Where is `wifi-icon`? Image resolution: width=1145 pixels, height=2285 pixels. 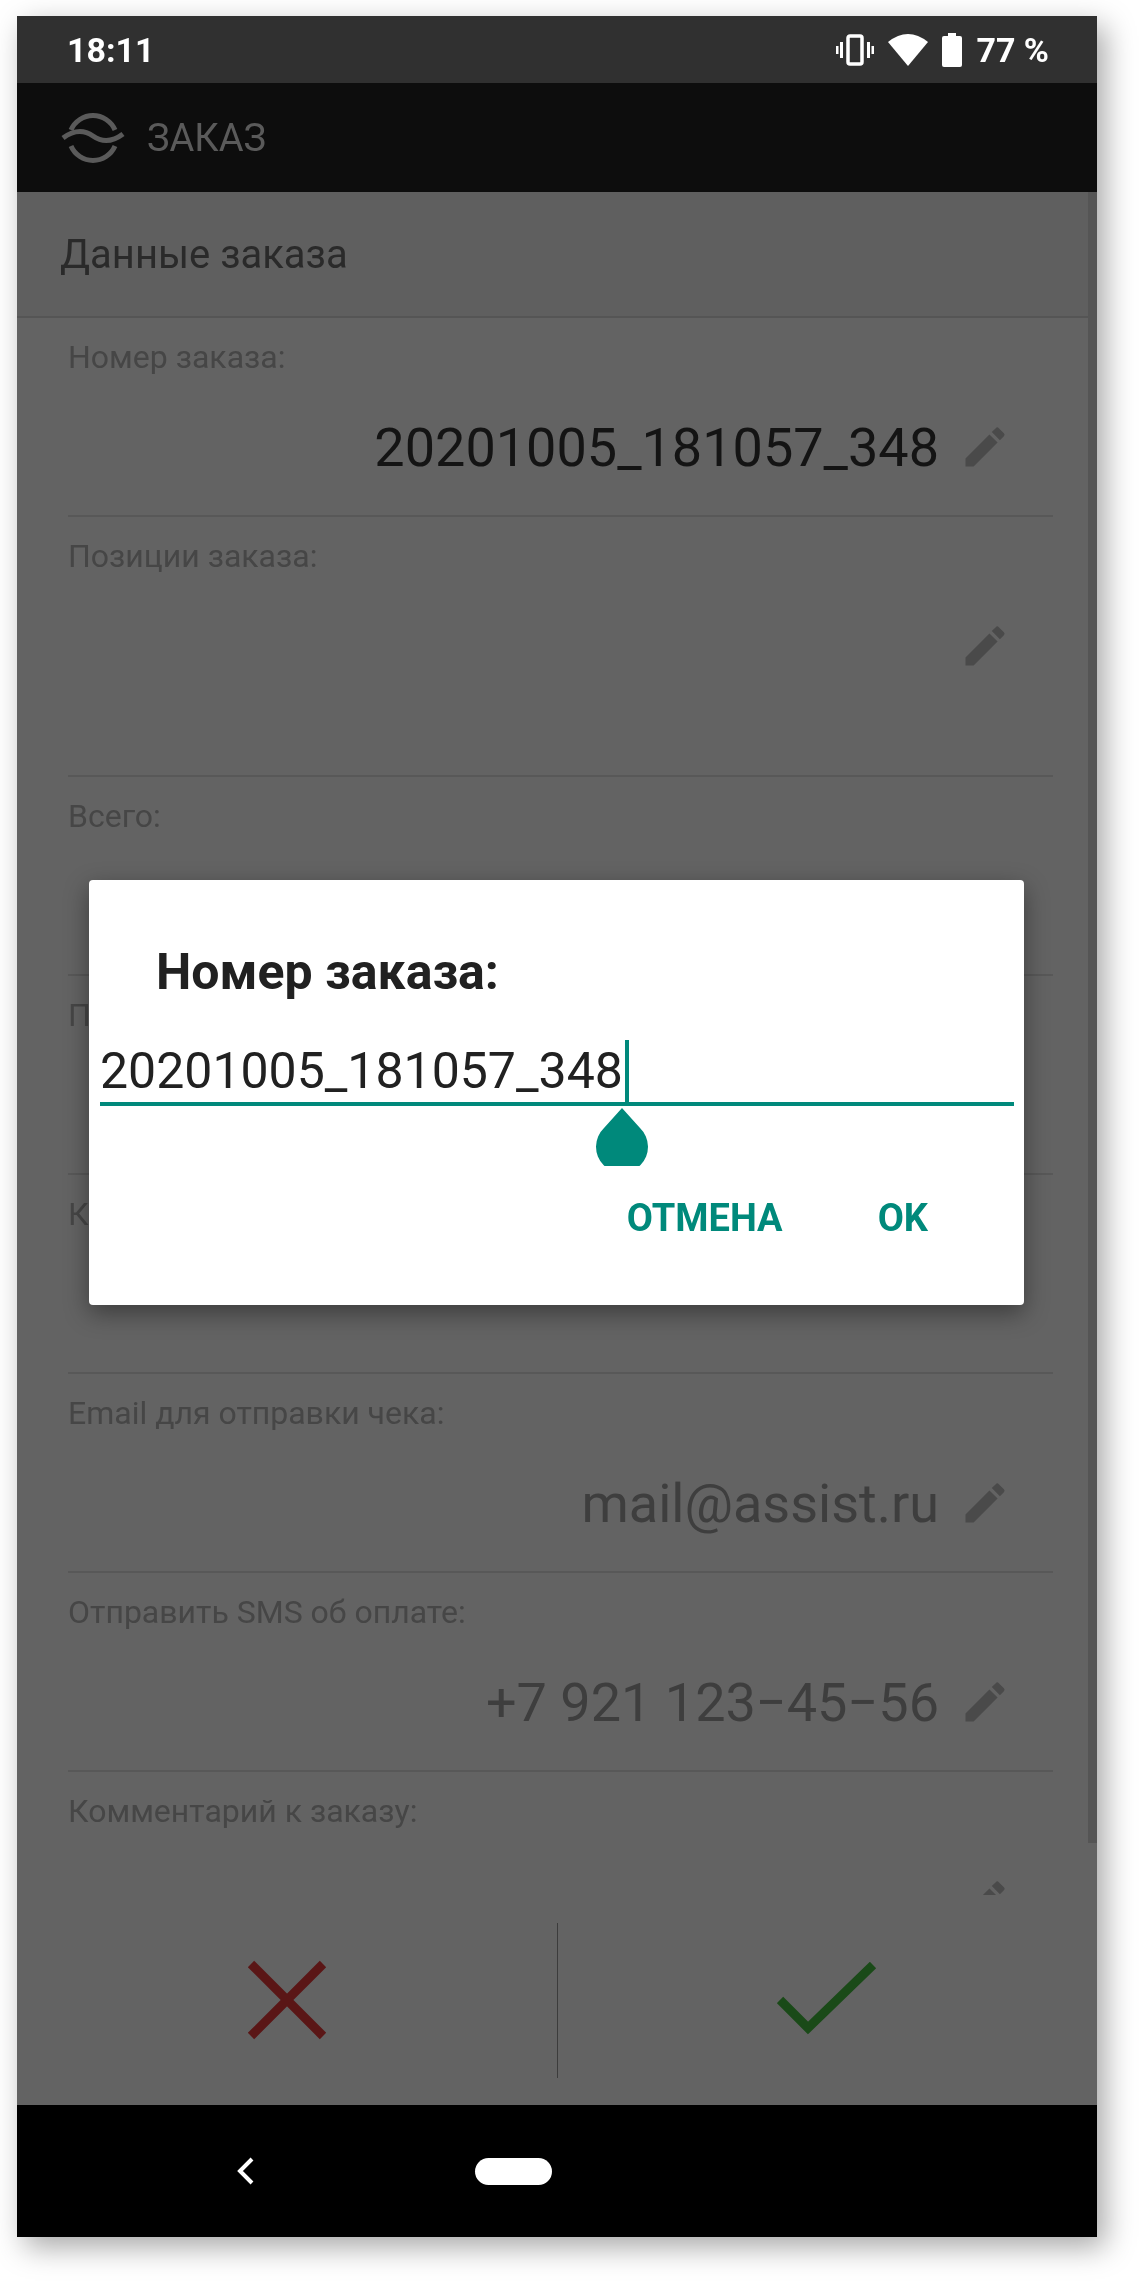
wifi-icon is located at coordinates (908, 49).